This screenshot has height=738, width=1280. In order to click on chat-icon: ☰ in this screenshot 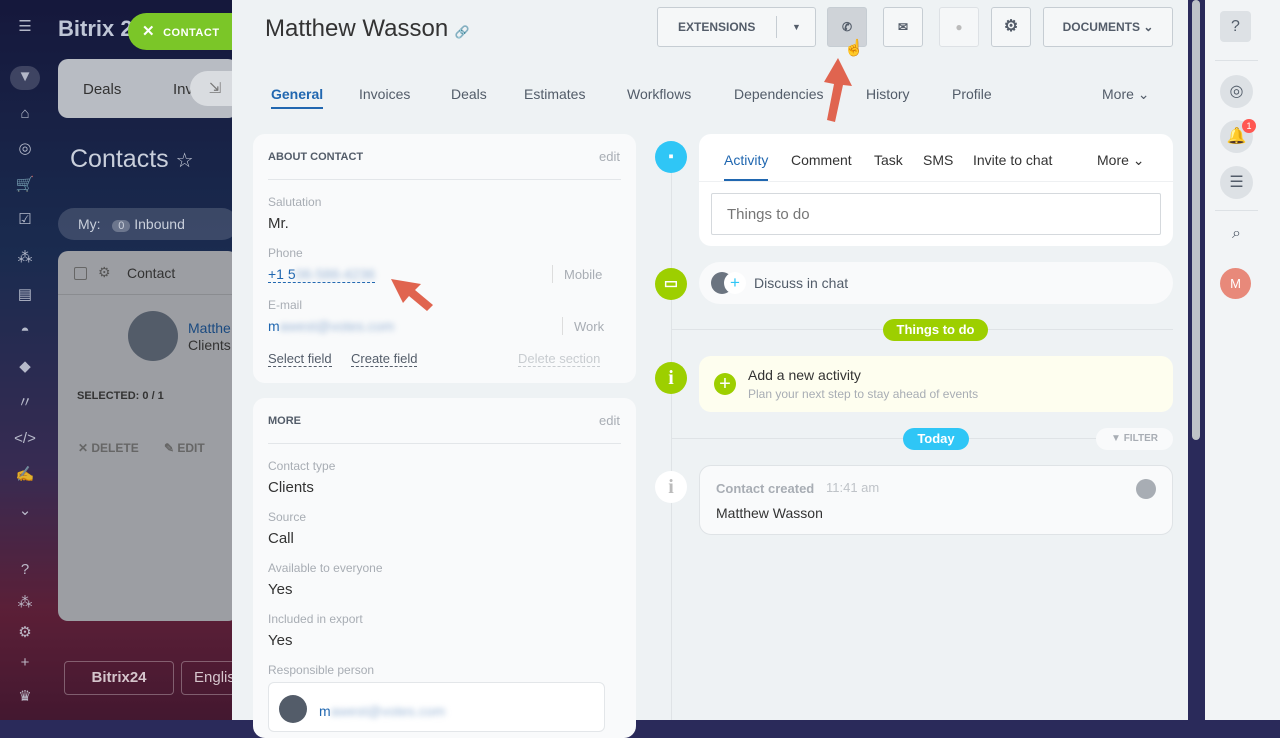, I will do `click(1236, 182)`.